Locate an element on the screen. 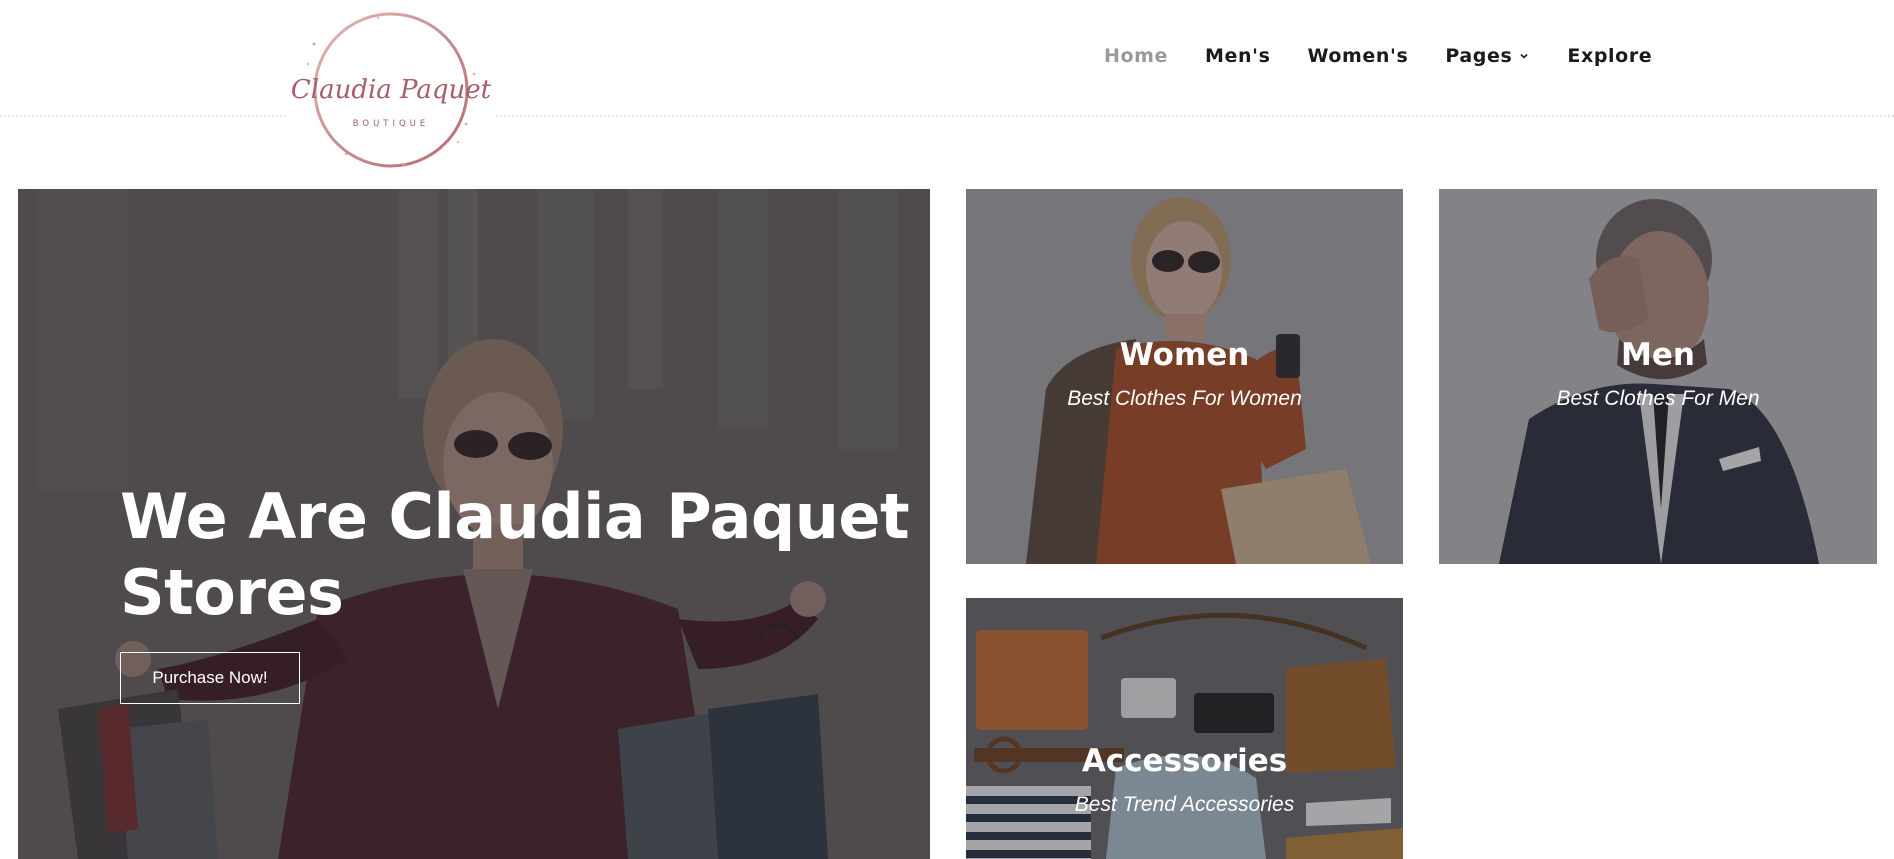 This screenshot has height=859, width=1894. logo-script-text: Claudia Paquet is located at coordinates (391, 90).